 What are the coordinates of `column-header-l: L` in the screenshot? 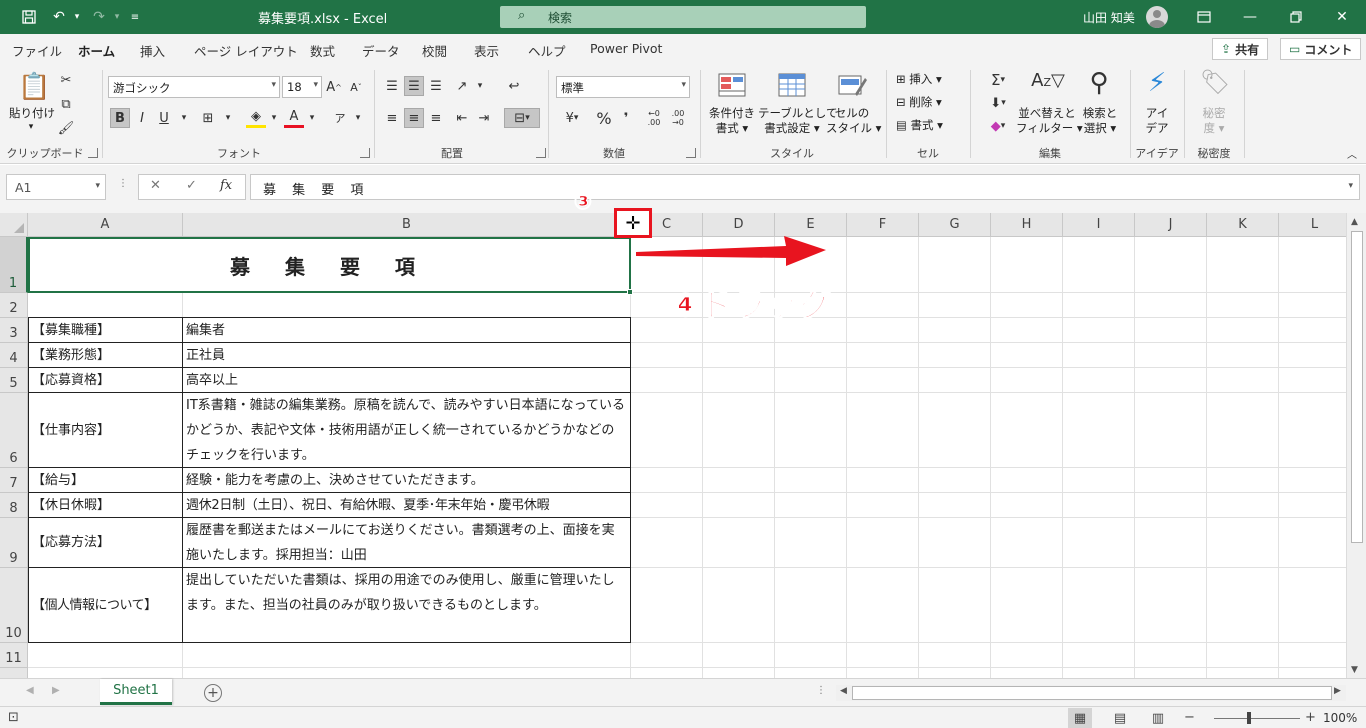 It's located at (1312, 225).